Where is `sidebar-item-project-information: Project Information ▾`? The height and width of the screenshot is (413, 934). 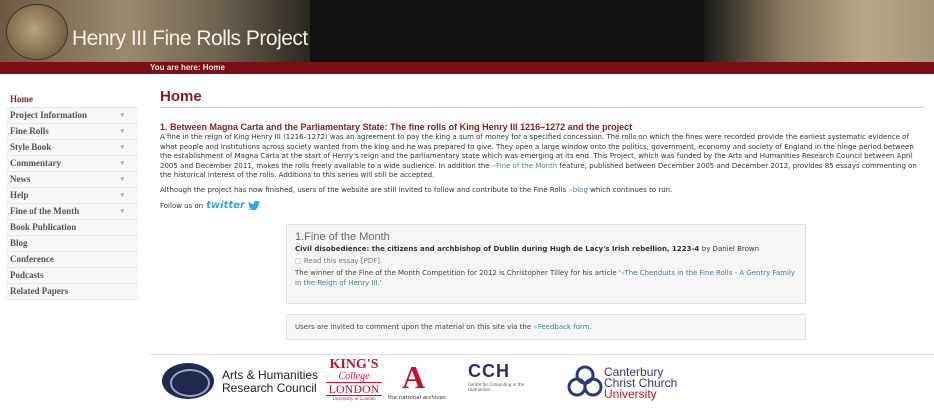 sidebar-item-project-information: Project Information ▾ is located at coordinates (72, 116).